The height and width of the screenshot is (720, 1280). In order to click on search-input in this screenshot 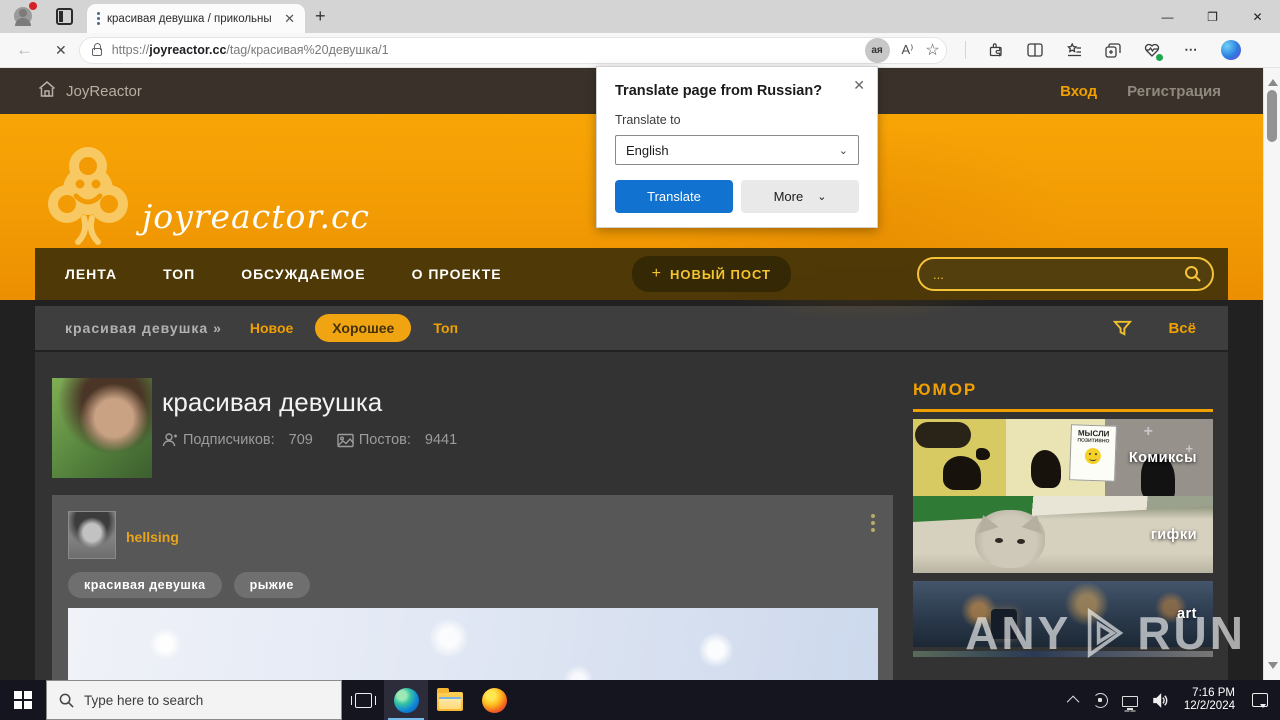, I will do `click(1058, 274)`.